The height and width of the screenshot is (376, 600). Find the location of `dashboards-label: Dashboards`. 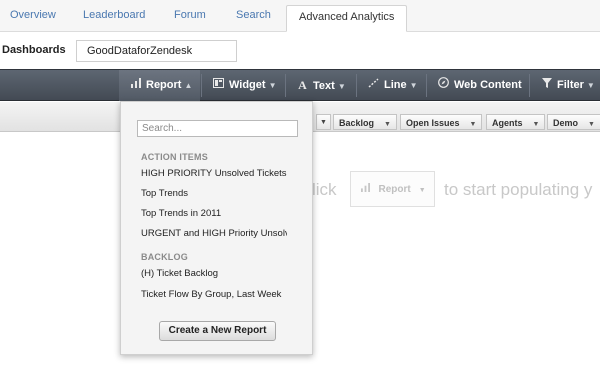

dashboards-label: Dashboards is located at coordinates (34, 50).